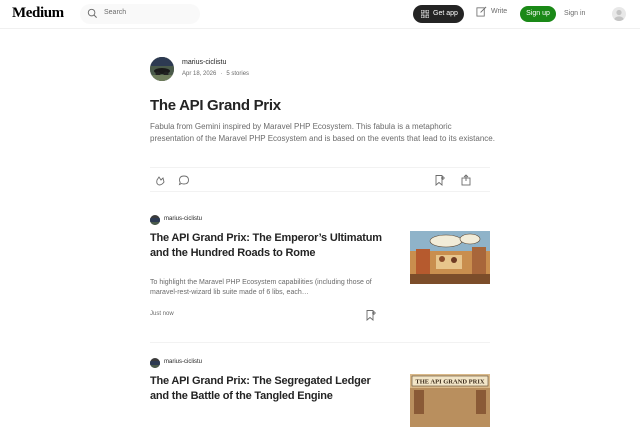 This screenshot has height=427, width=640. What do you see at coordinates (450, 257) in the screenshot?
I see `story-thumbnail` at bounding box center [450, 257].